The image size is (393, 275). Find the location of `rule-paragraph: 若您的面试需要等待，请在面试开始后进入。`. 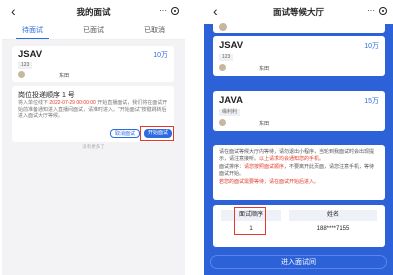

rule-paragraph: 若您的面试需要等待，请在面试开始后进入。 is located at coordinates (299, 182).